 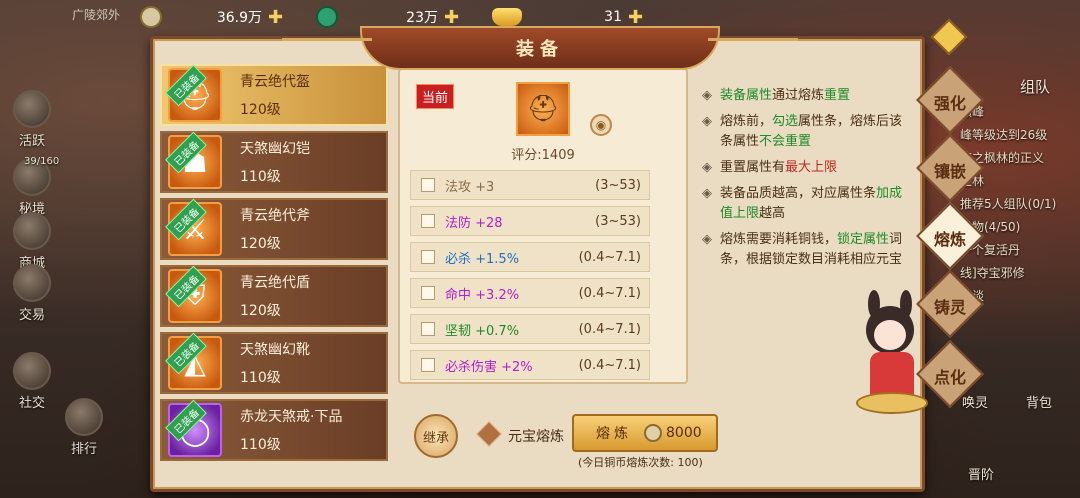 I want to click on equipment-item: ☗ 已装备 天煞幽幻铠 110级, so click(x=274, y=162).